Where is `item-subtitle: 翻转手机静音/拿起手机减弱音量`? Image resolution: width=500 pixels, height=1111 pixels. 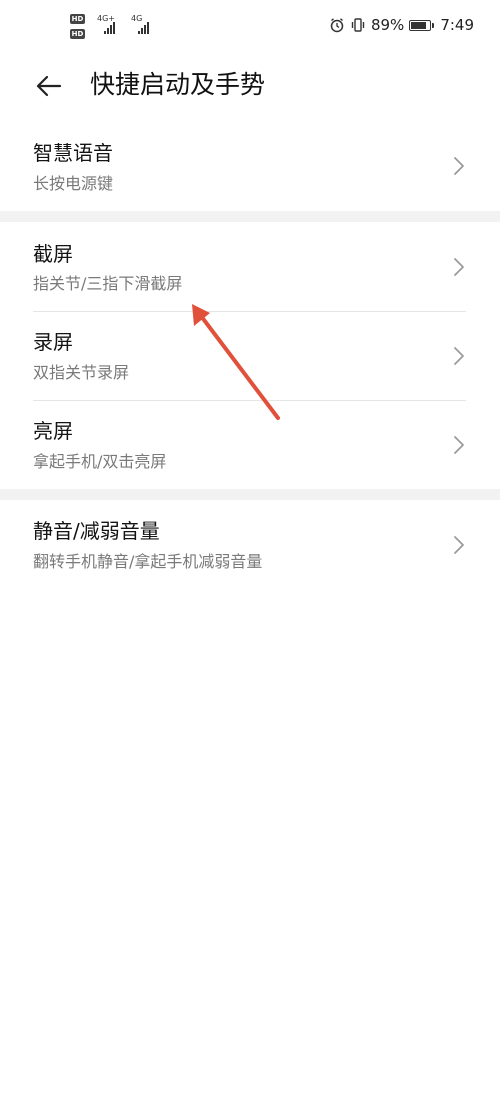 item-subtitle: 翻转手机静音/拿起手机减弱音量 is located at coordinates (148, 561).